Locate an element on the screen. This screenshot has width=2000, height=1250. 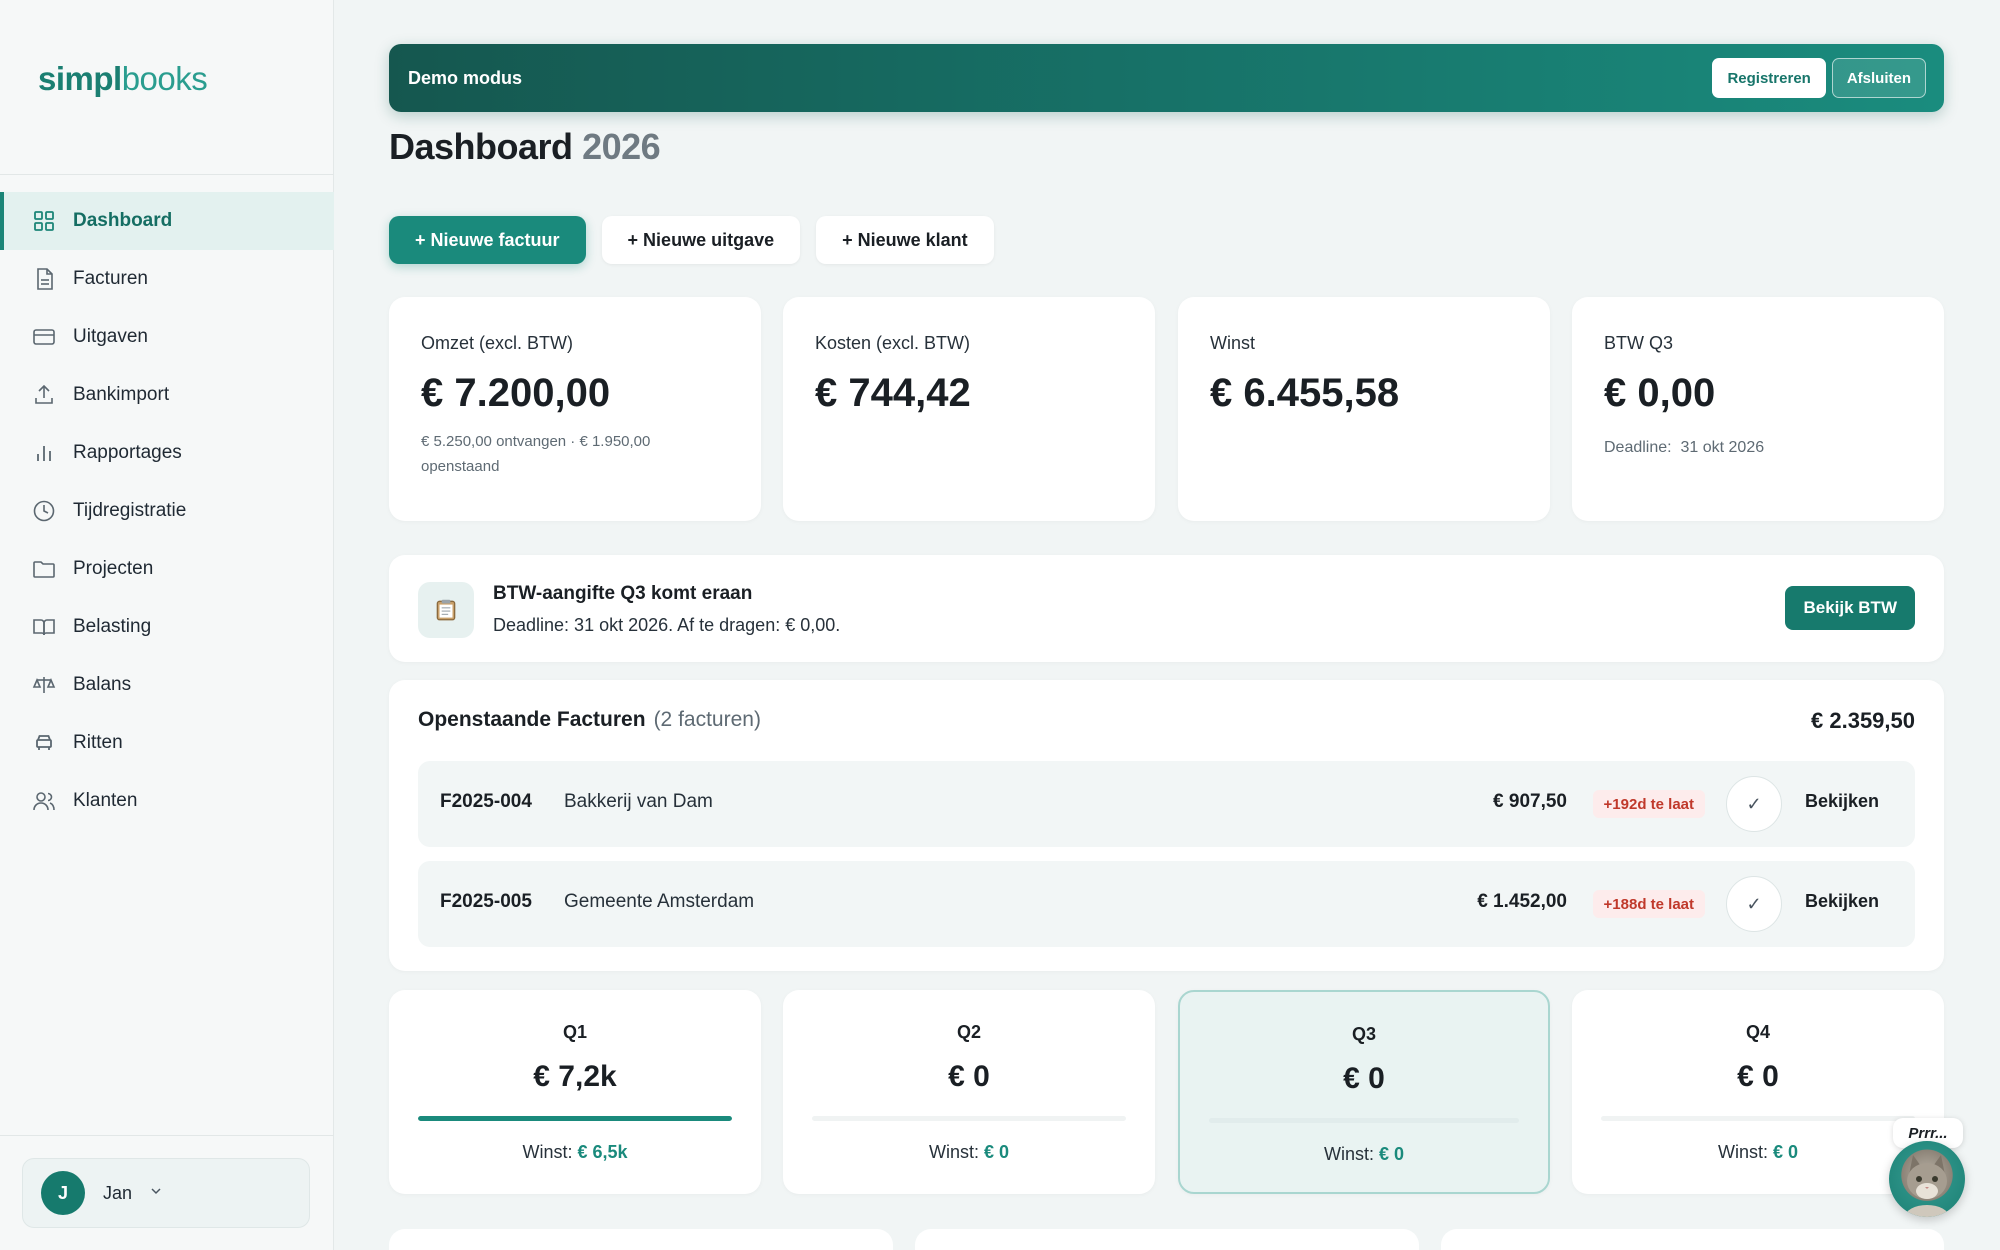
demo-mode-banner: Demo modus Registreren Afsluiten is located at coordinates (1166, 78).